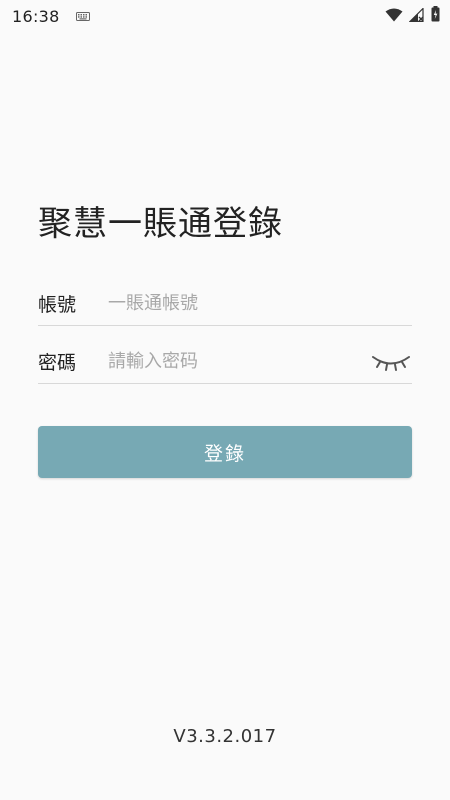  What do you see at coordinates (57, 363) in the screenshot?
I see `password-label: 密碼` at bounding box center [57, 363].